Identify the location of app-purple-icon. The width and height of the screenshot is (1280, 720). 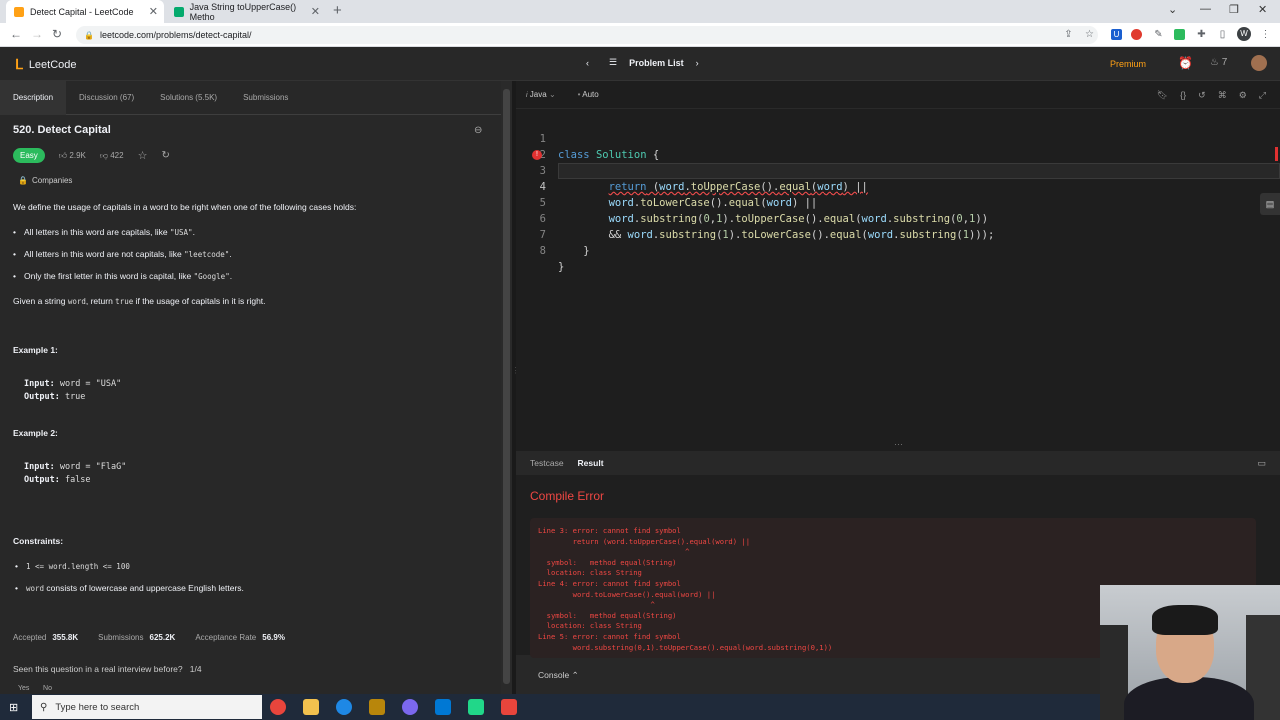
(410, 707).